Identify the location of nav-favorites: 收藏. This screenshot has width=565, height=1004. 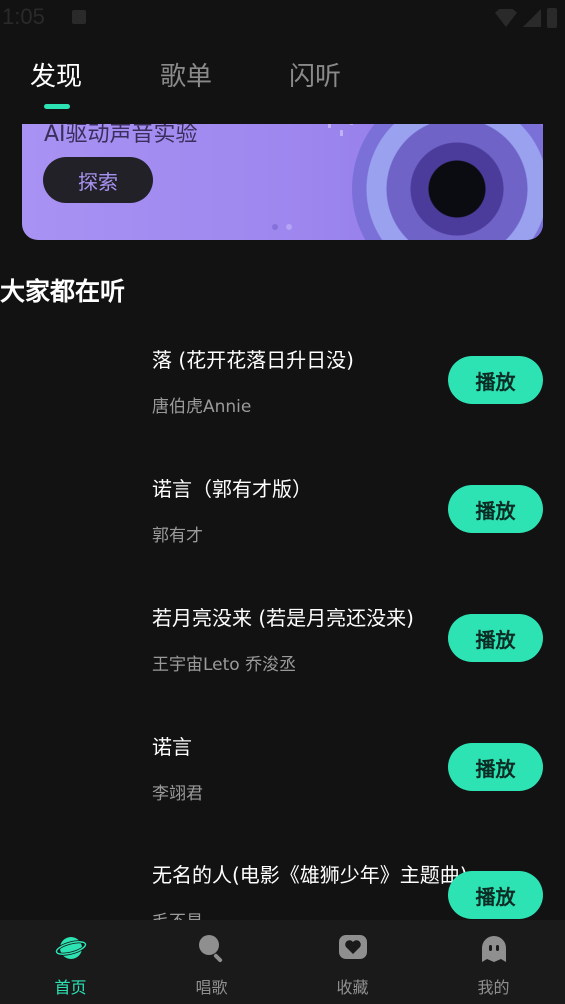
(352, 962).